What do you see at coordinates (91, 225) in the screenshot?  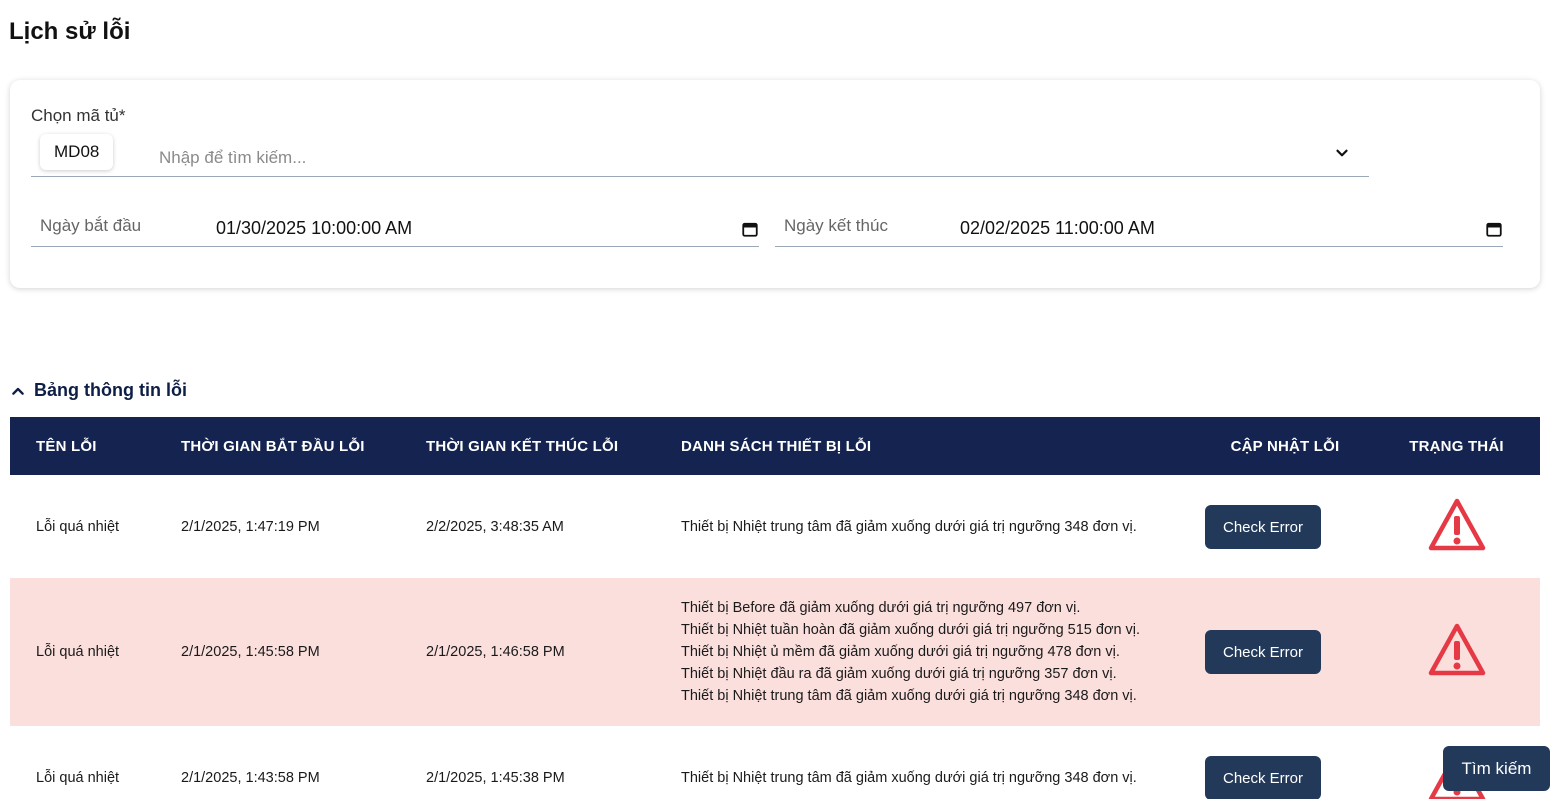 I see `start-date-label: Ngày bắt đầu` at bounding box center [91, 225].